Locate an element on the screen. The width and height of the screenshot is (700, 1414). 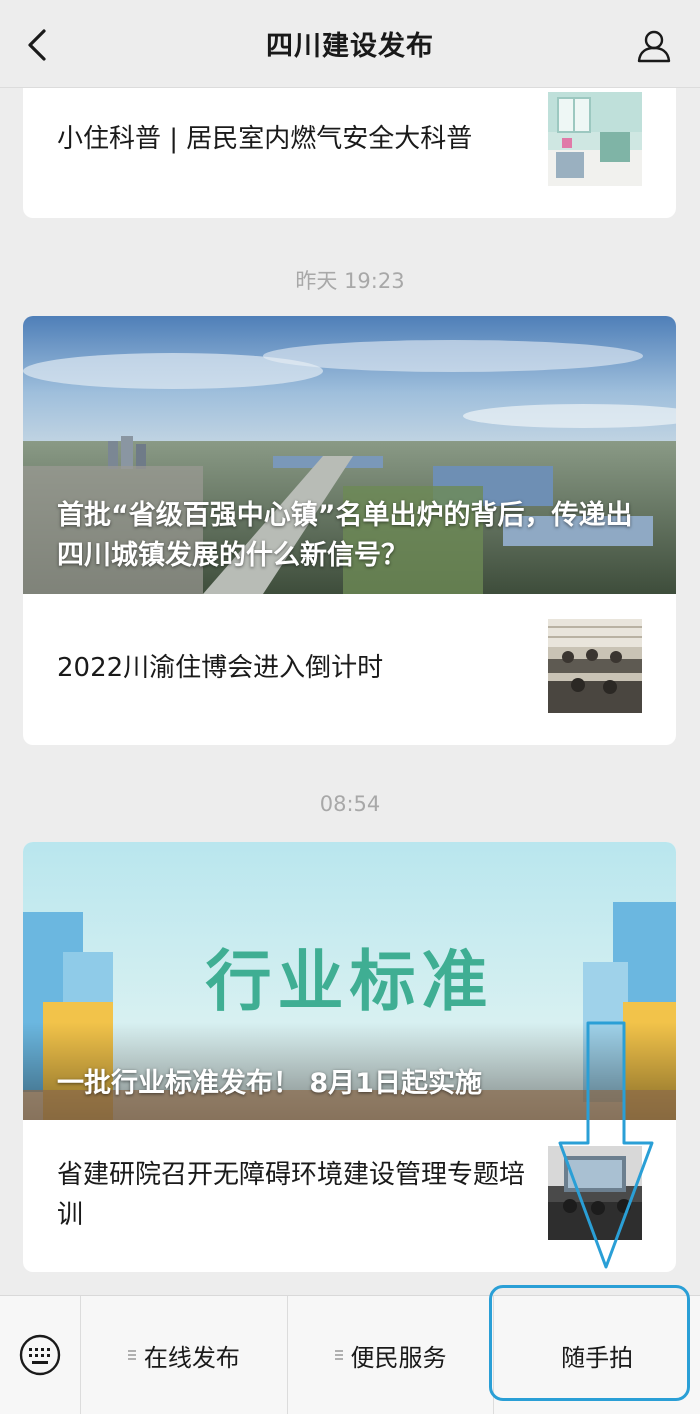
keyboard-icon is located at coordinates (40, 1355).